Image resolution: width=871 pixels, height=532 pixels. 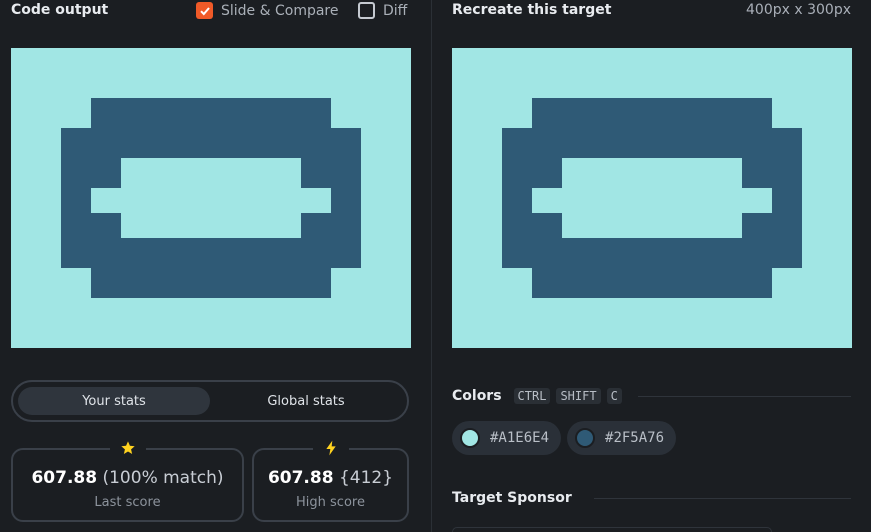 I want to click on code-output-header: Code output Slide & Compare Diff, so click(x=215, y=12).